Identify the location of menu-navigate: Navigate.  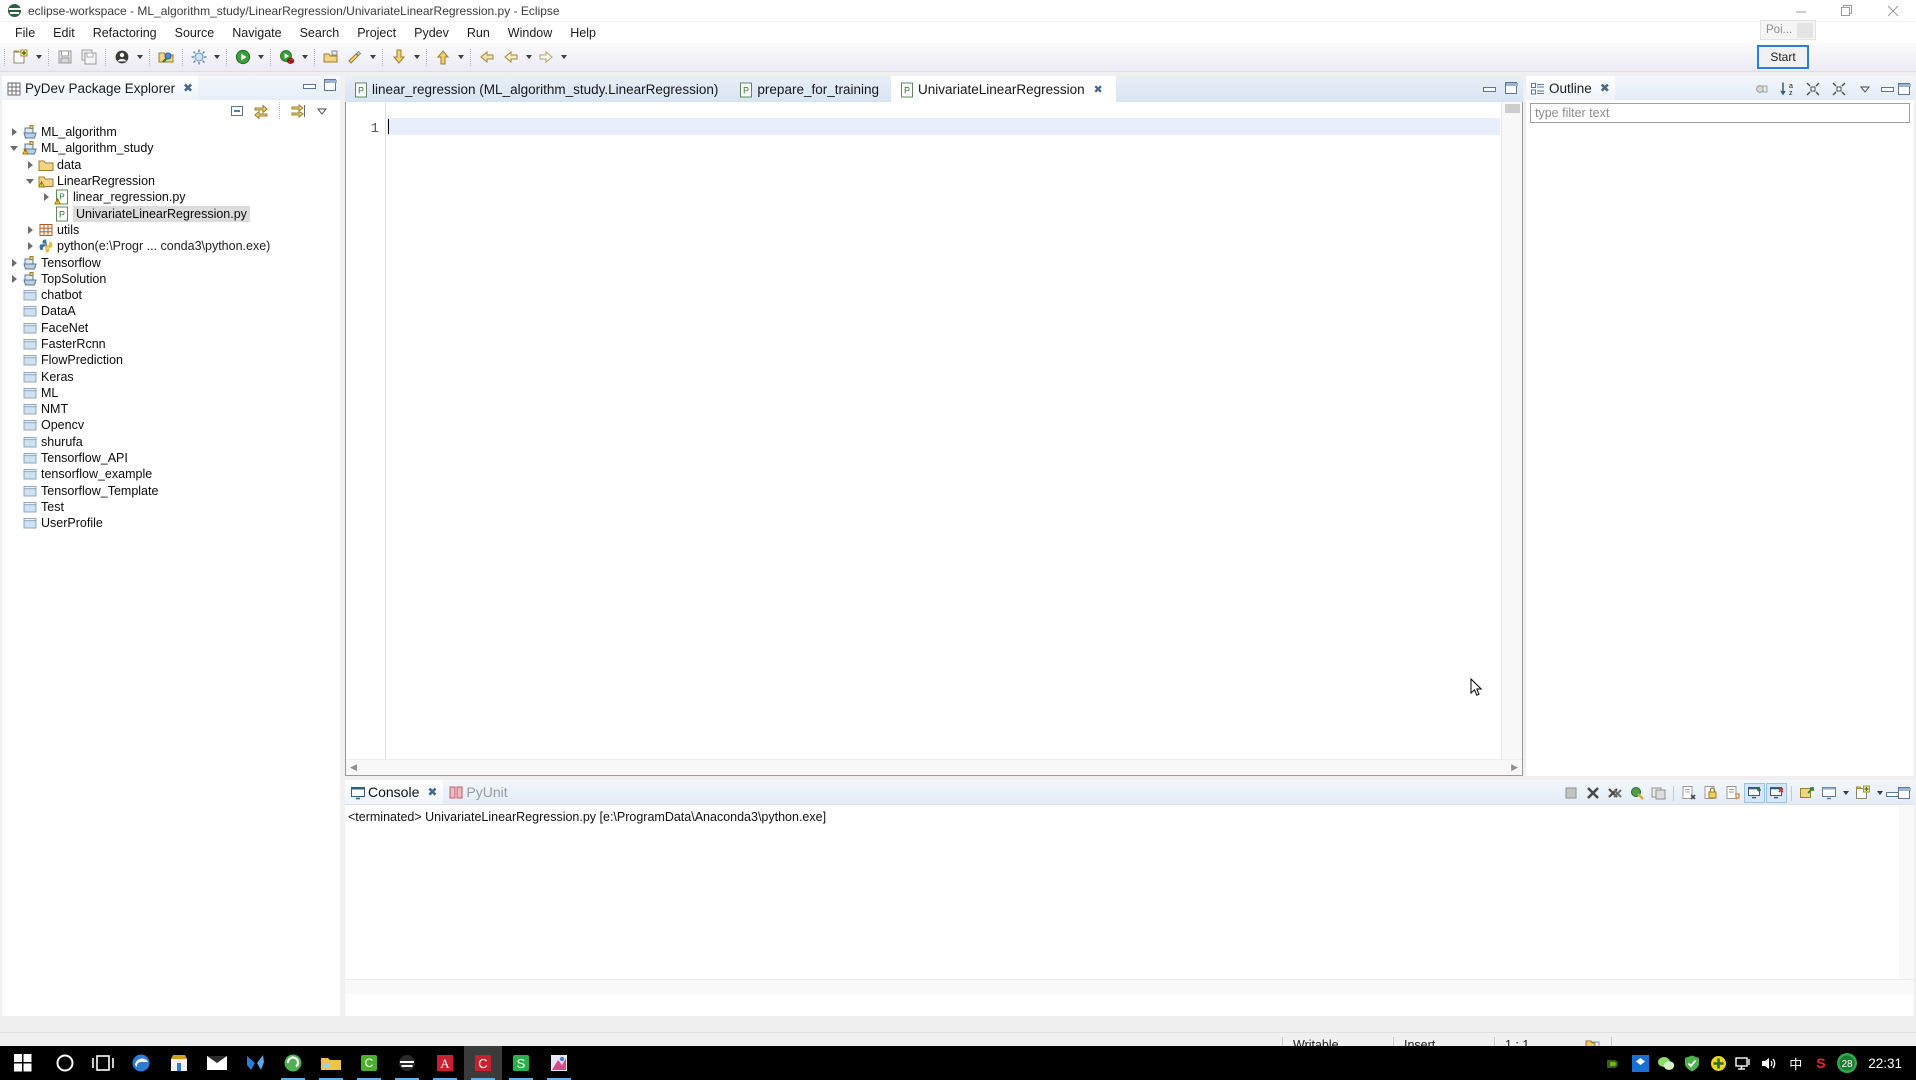
(256, 33).